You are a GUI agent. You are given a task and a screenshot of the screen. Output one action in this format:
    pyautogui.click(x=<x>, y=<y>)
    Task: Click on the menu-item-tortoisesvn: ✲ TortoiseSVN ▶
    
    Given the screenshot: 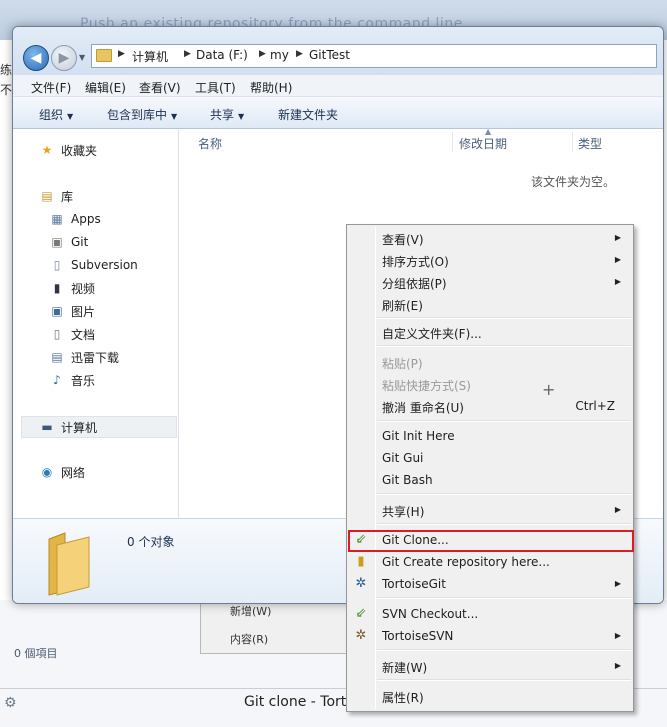 What is the action you would take?
    pyautogui.click(x=490, y=636)
    